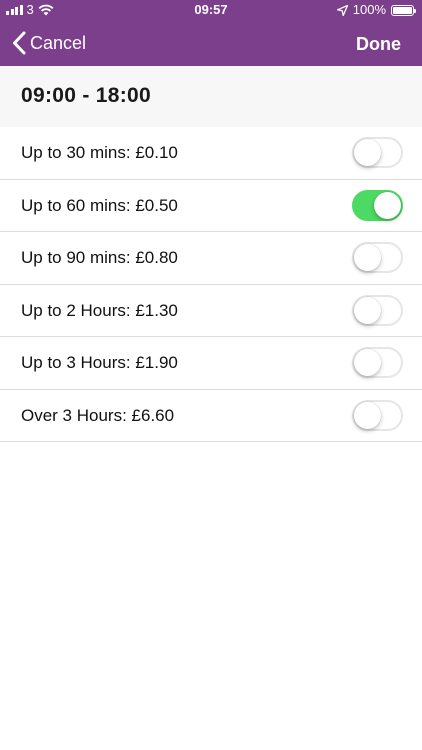  I want to click on list-item: Up to 90 mins: £0.80, so click(211, 258).